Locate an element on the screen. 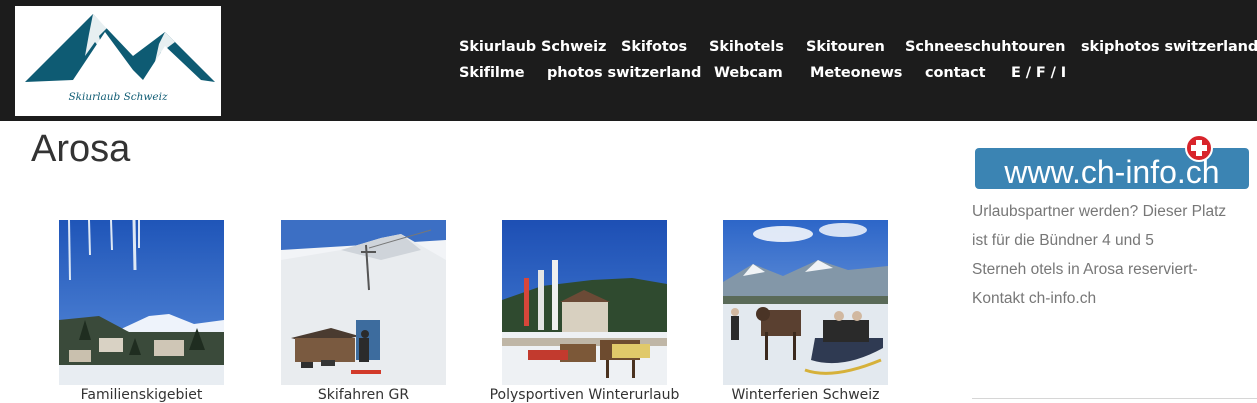  logo-text: Skiurlaub Schweiz is located at coordinates (118, 97).